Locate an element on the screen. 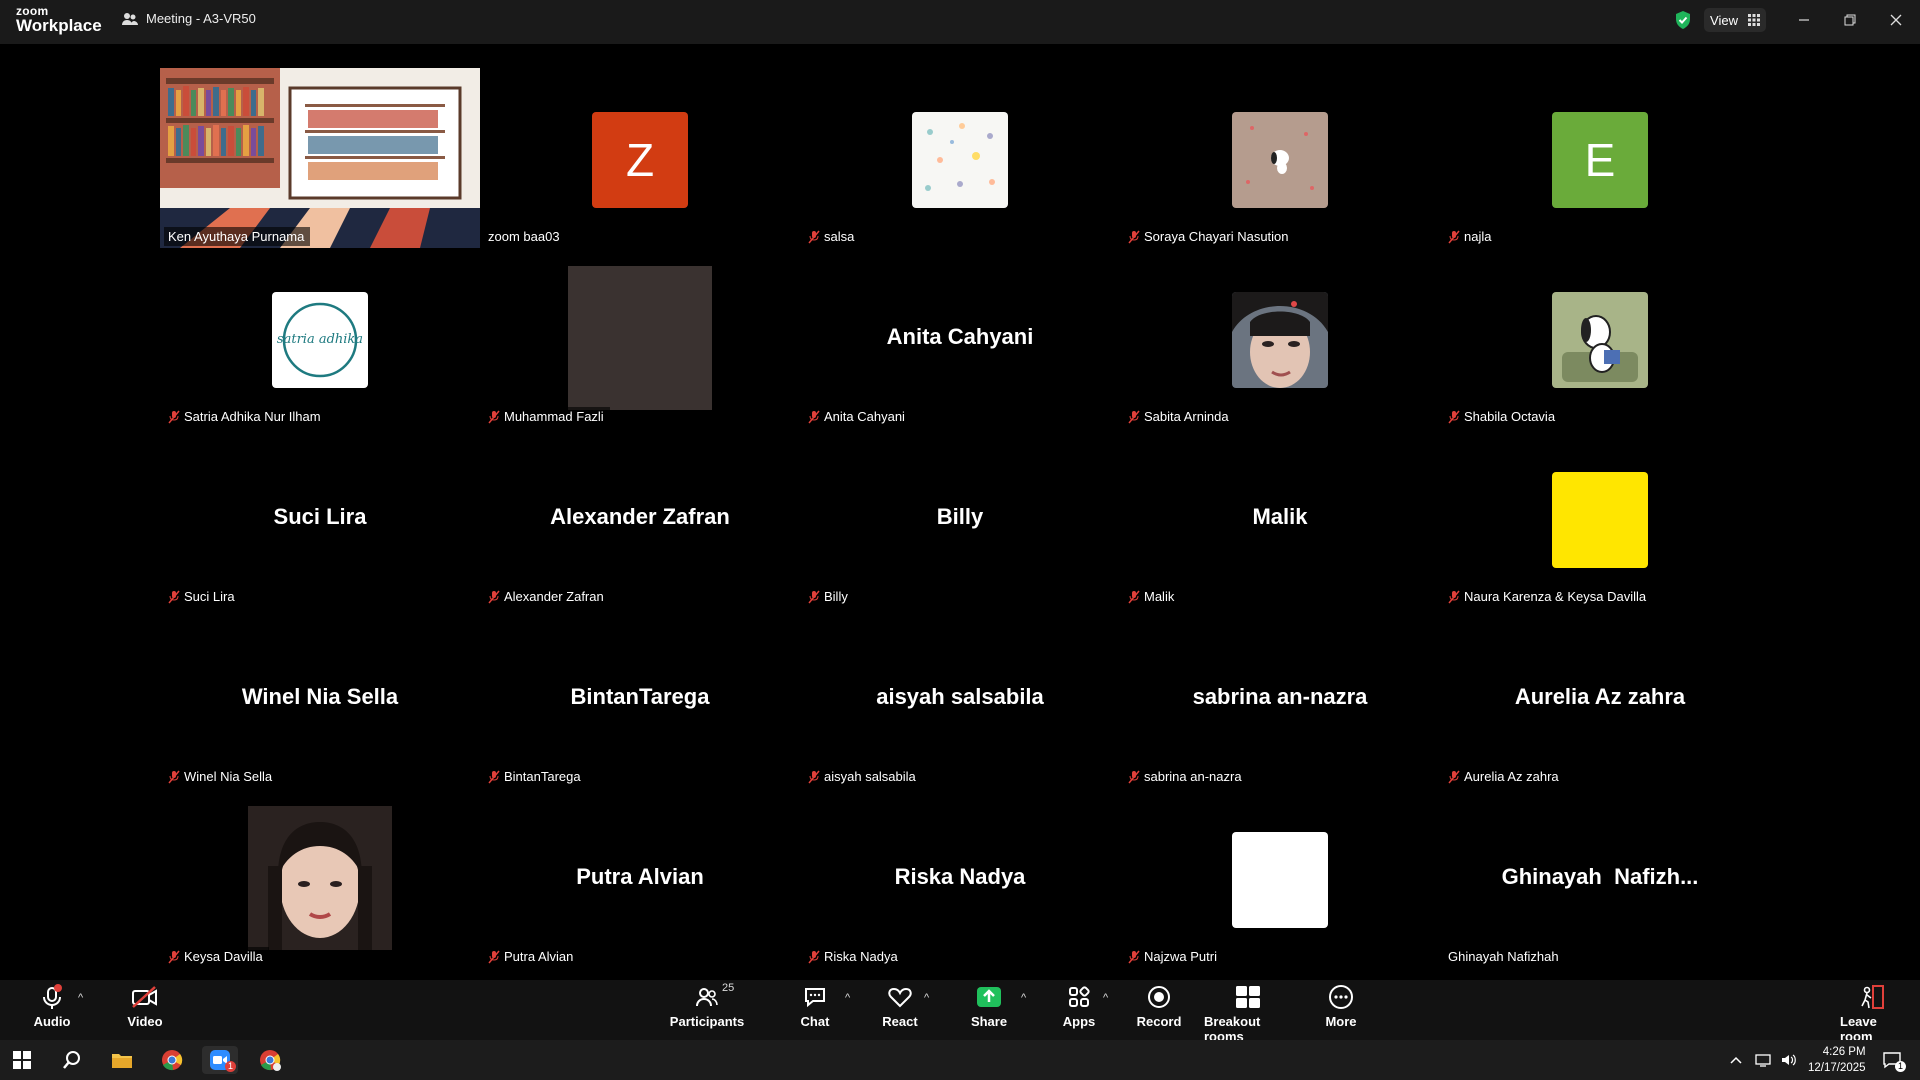 This screenshot has width=1920, height=1080. video-feed is located at coordinates (640, 338).